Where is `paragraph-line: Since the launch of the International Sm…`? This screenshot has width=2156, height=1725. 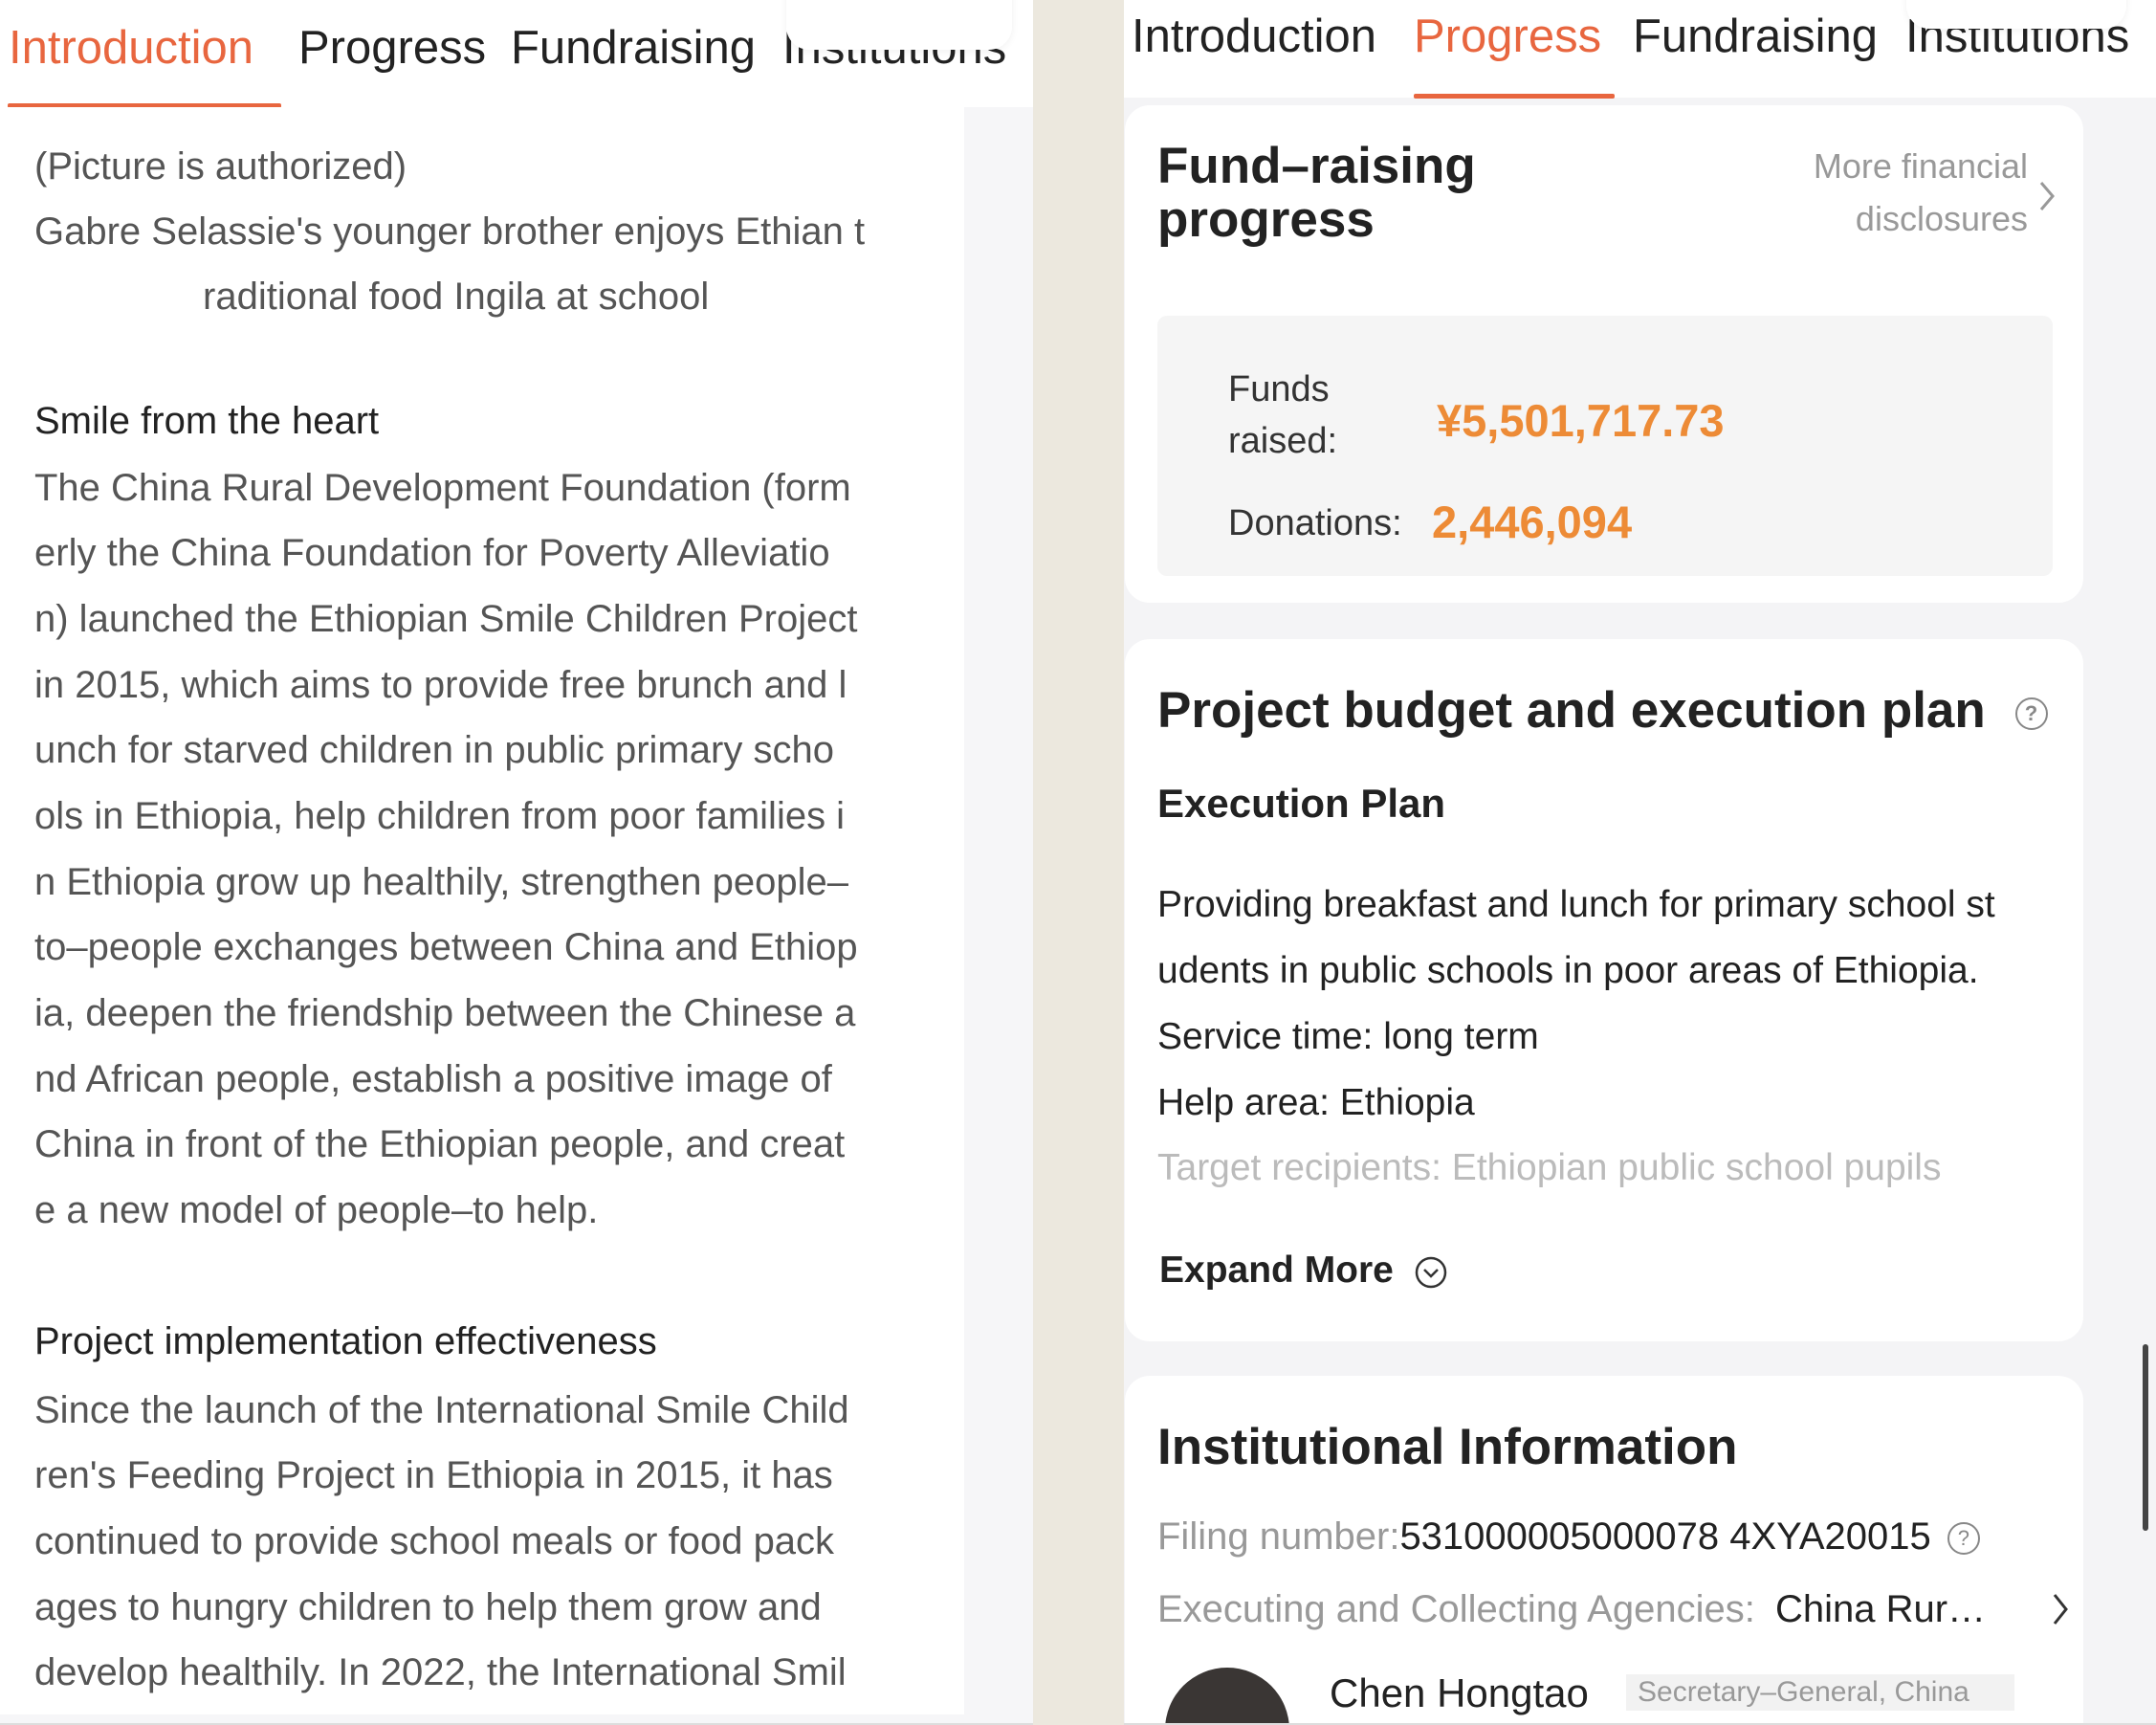 paragraph-line: Since the launch of the International Sm… is located at coordinates (441, 1410).